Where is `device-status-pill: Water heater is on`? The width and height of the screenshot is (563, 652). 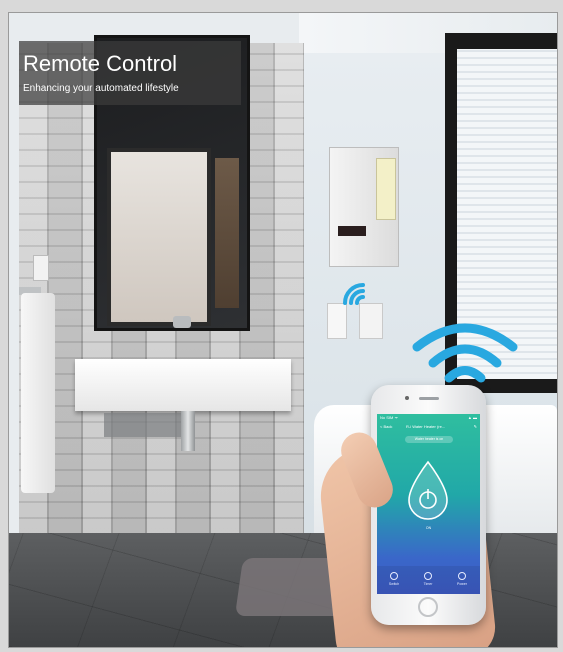 device-status-pill: Water heater is on is located at coordinates (429, 439).